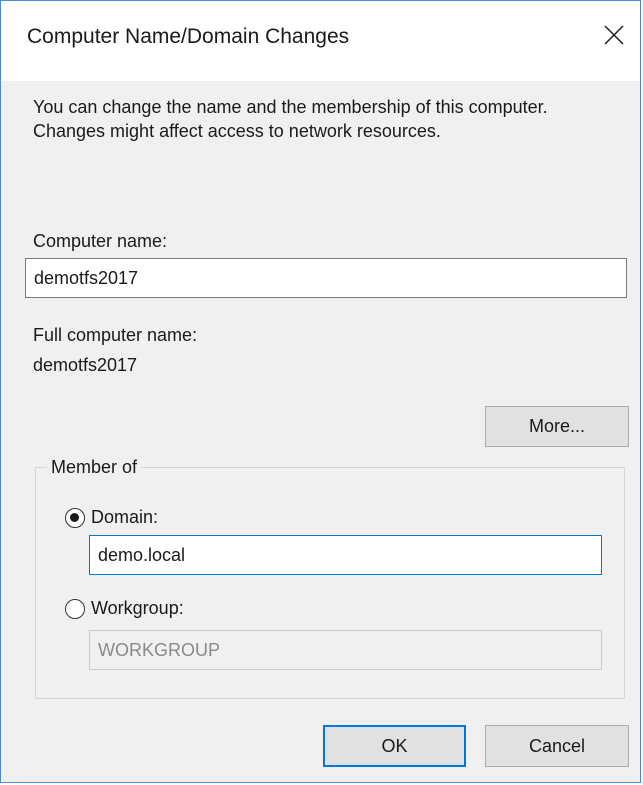 This screenshot has height=785, width=643. Describe the element at coordinates (75, 608) in the screenshot. I see `workgroup-radio-button` at that location.